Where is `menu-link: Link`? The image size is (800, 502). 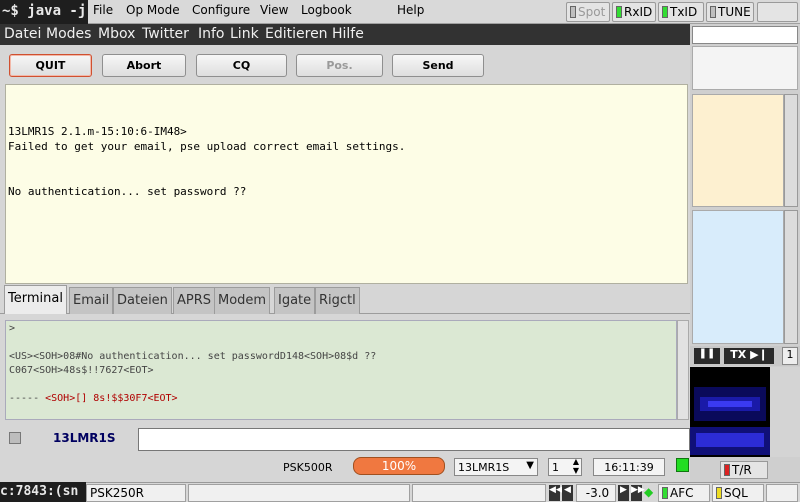
menu-link: Link is located at coordinates (244, 34).